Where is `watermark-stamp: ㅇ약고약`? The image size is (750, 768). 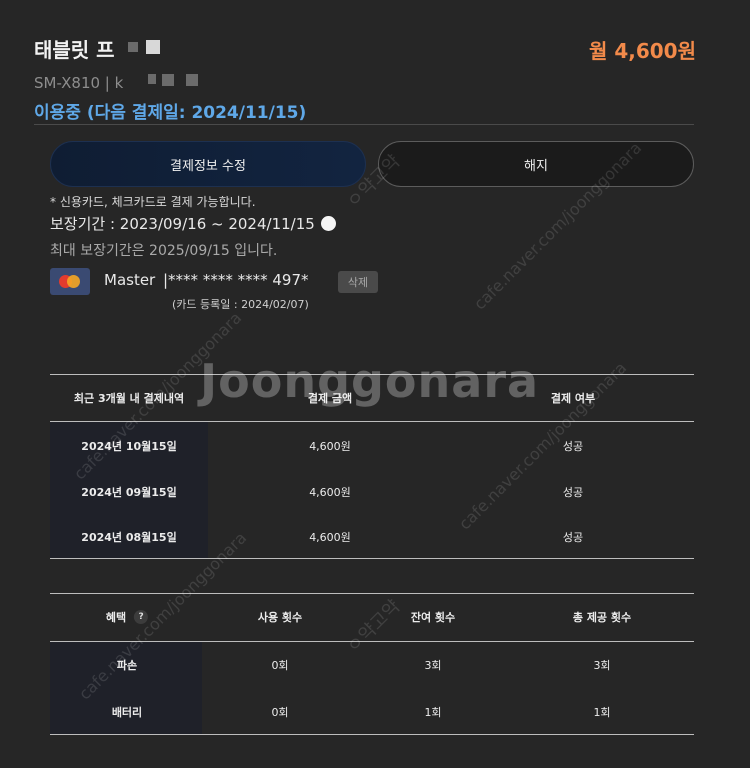
watermark-stamp: ㅇ약고약 is located at coordinates (373, 626).